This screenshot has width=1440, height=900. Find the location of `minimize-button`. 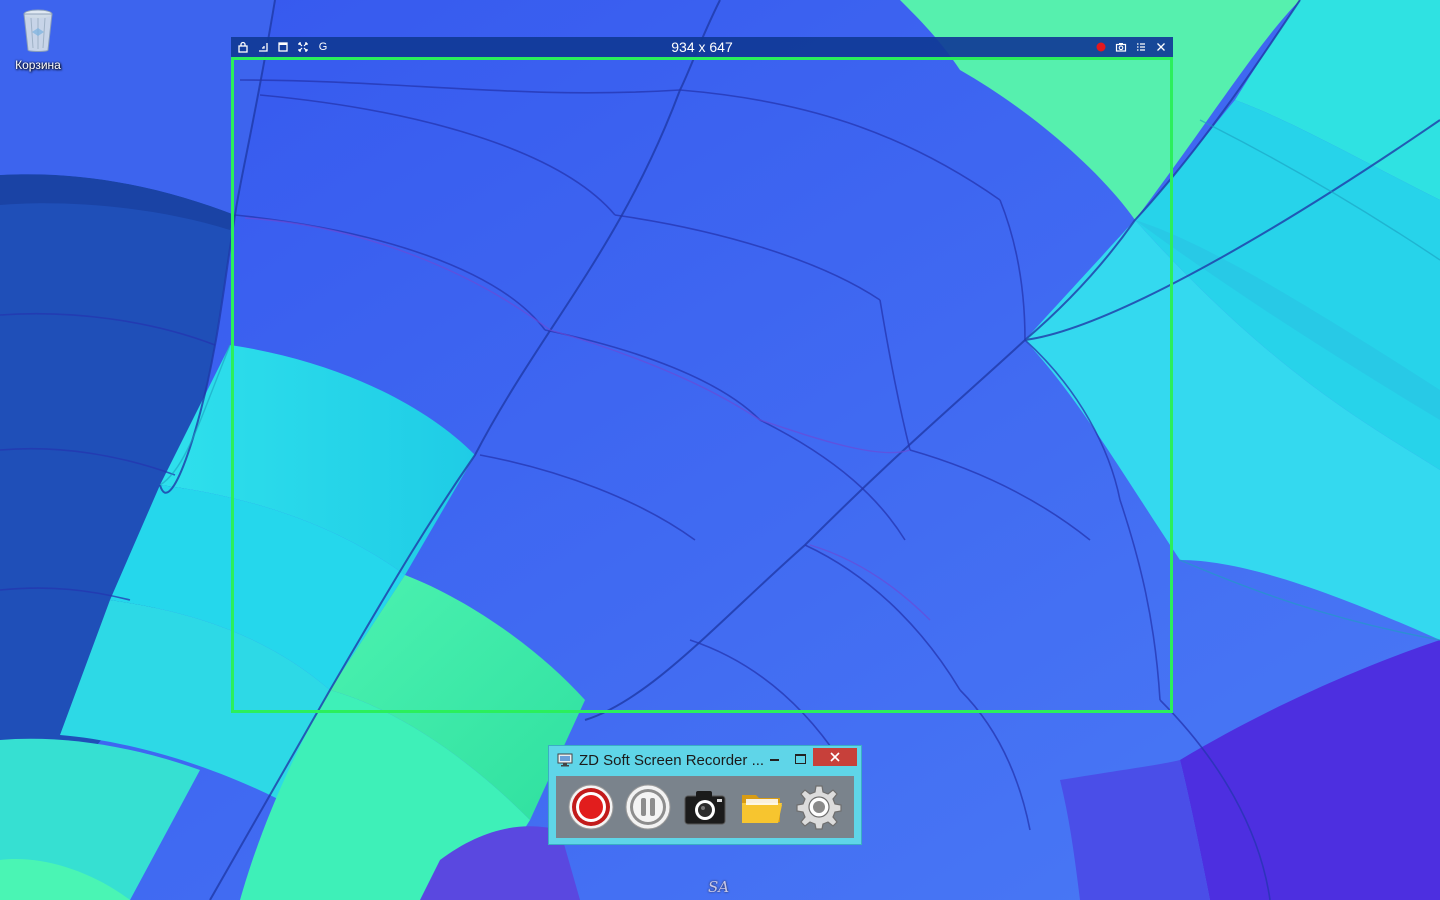

minimize-button is located at coordinates (774, 759).